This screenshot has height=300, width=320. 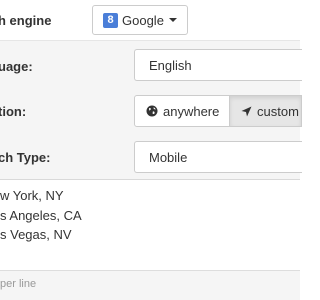 What do you see at coordinates (218, 65) in the screenshot?
I see `language-select: English` at bounding box center [218, 65].